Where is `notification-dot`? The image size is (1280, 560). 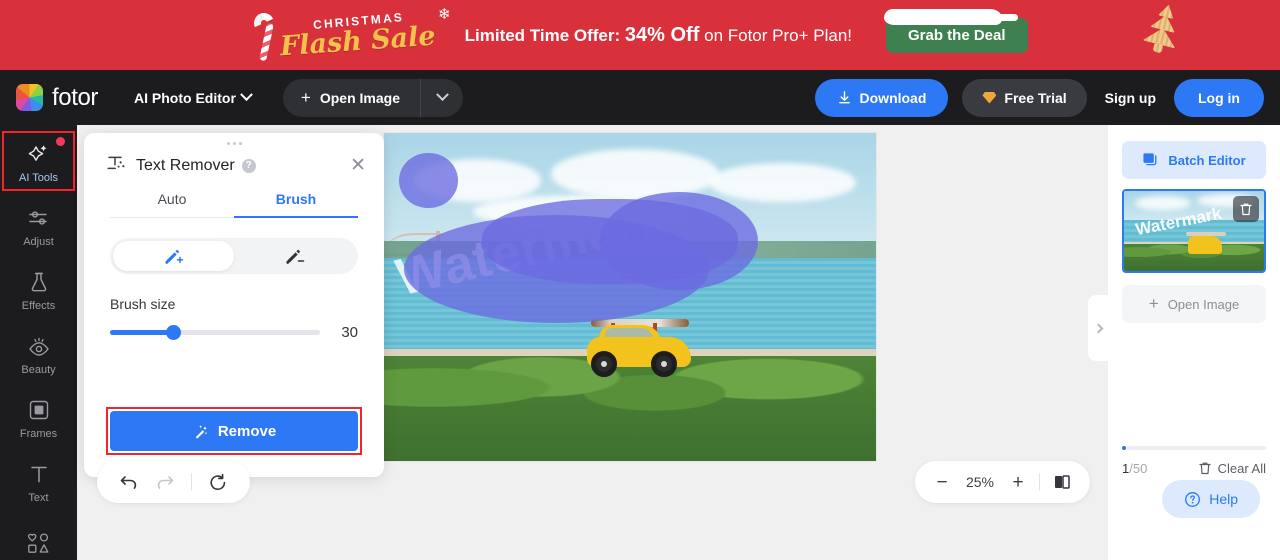
notification-dot is located at coordinates (60, 141).